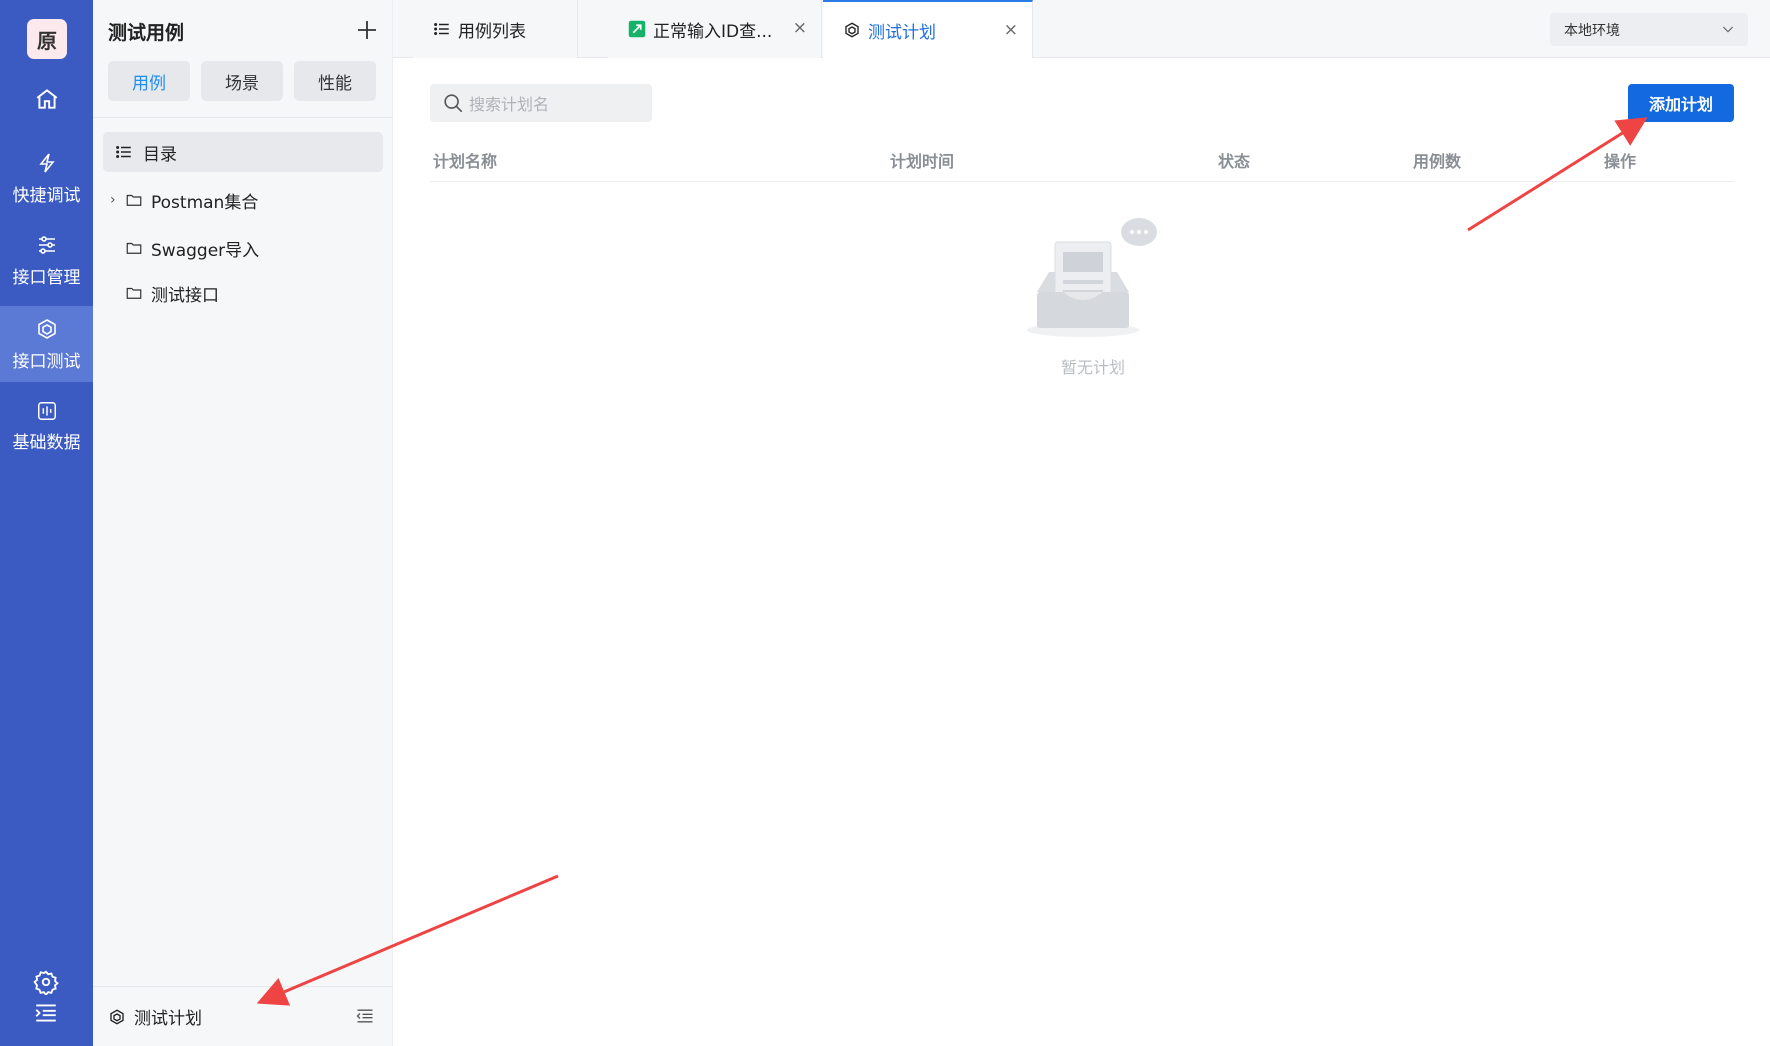  What do you see at coordinates (146, 33) in the screenshot?
I see `sidebar-title: 测试用例` at bounding box center [146, 33].